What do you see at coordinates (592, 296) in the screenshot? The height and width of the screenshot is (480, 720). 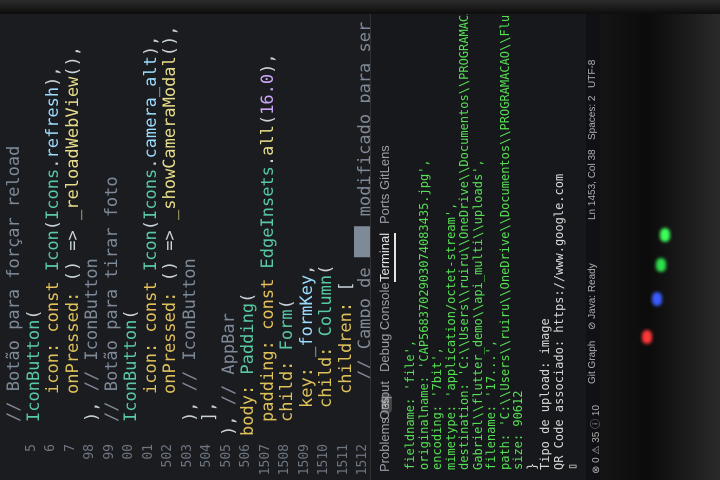 I see `status-item: ⊘ Java: Ready` at bounding box center [592, 296].